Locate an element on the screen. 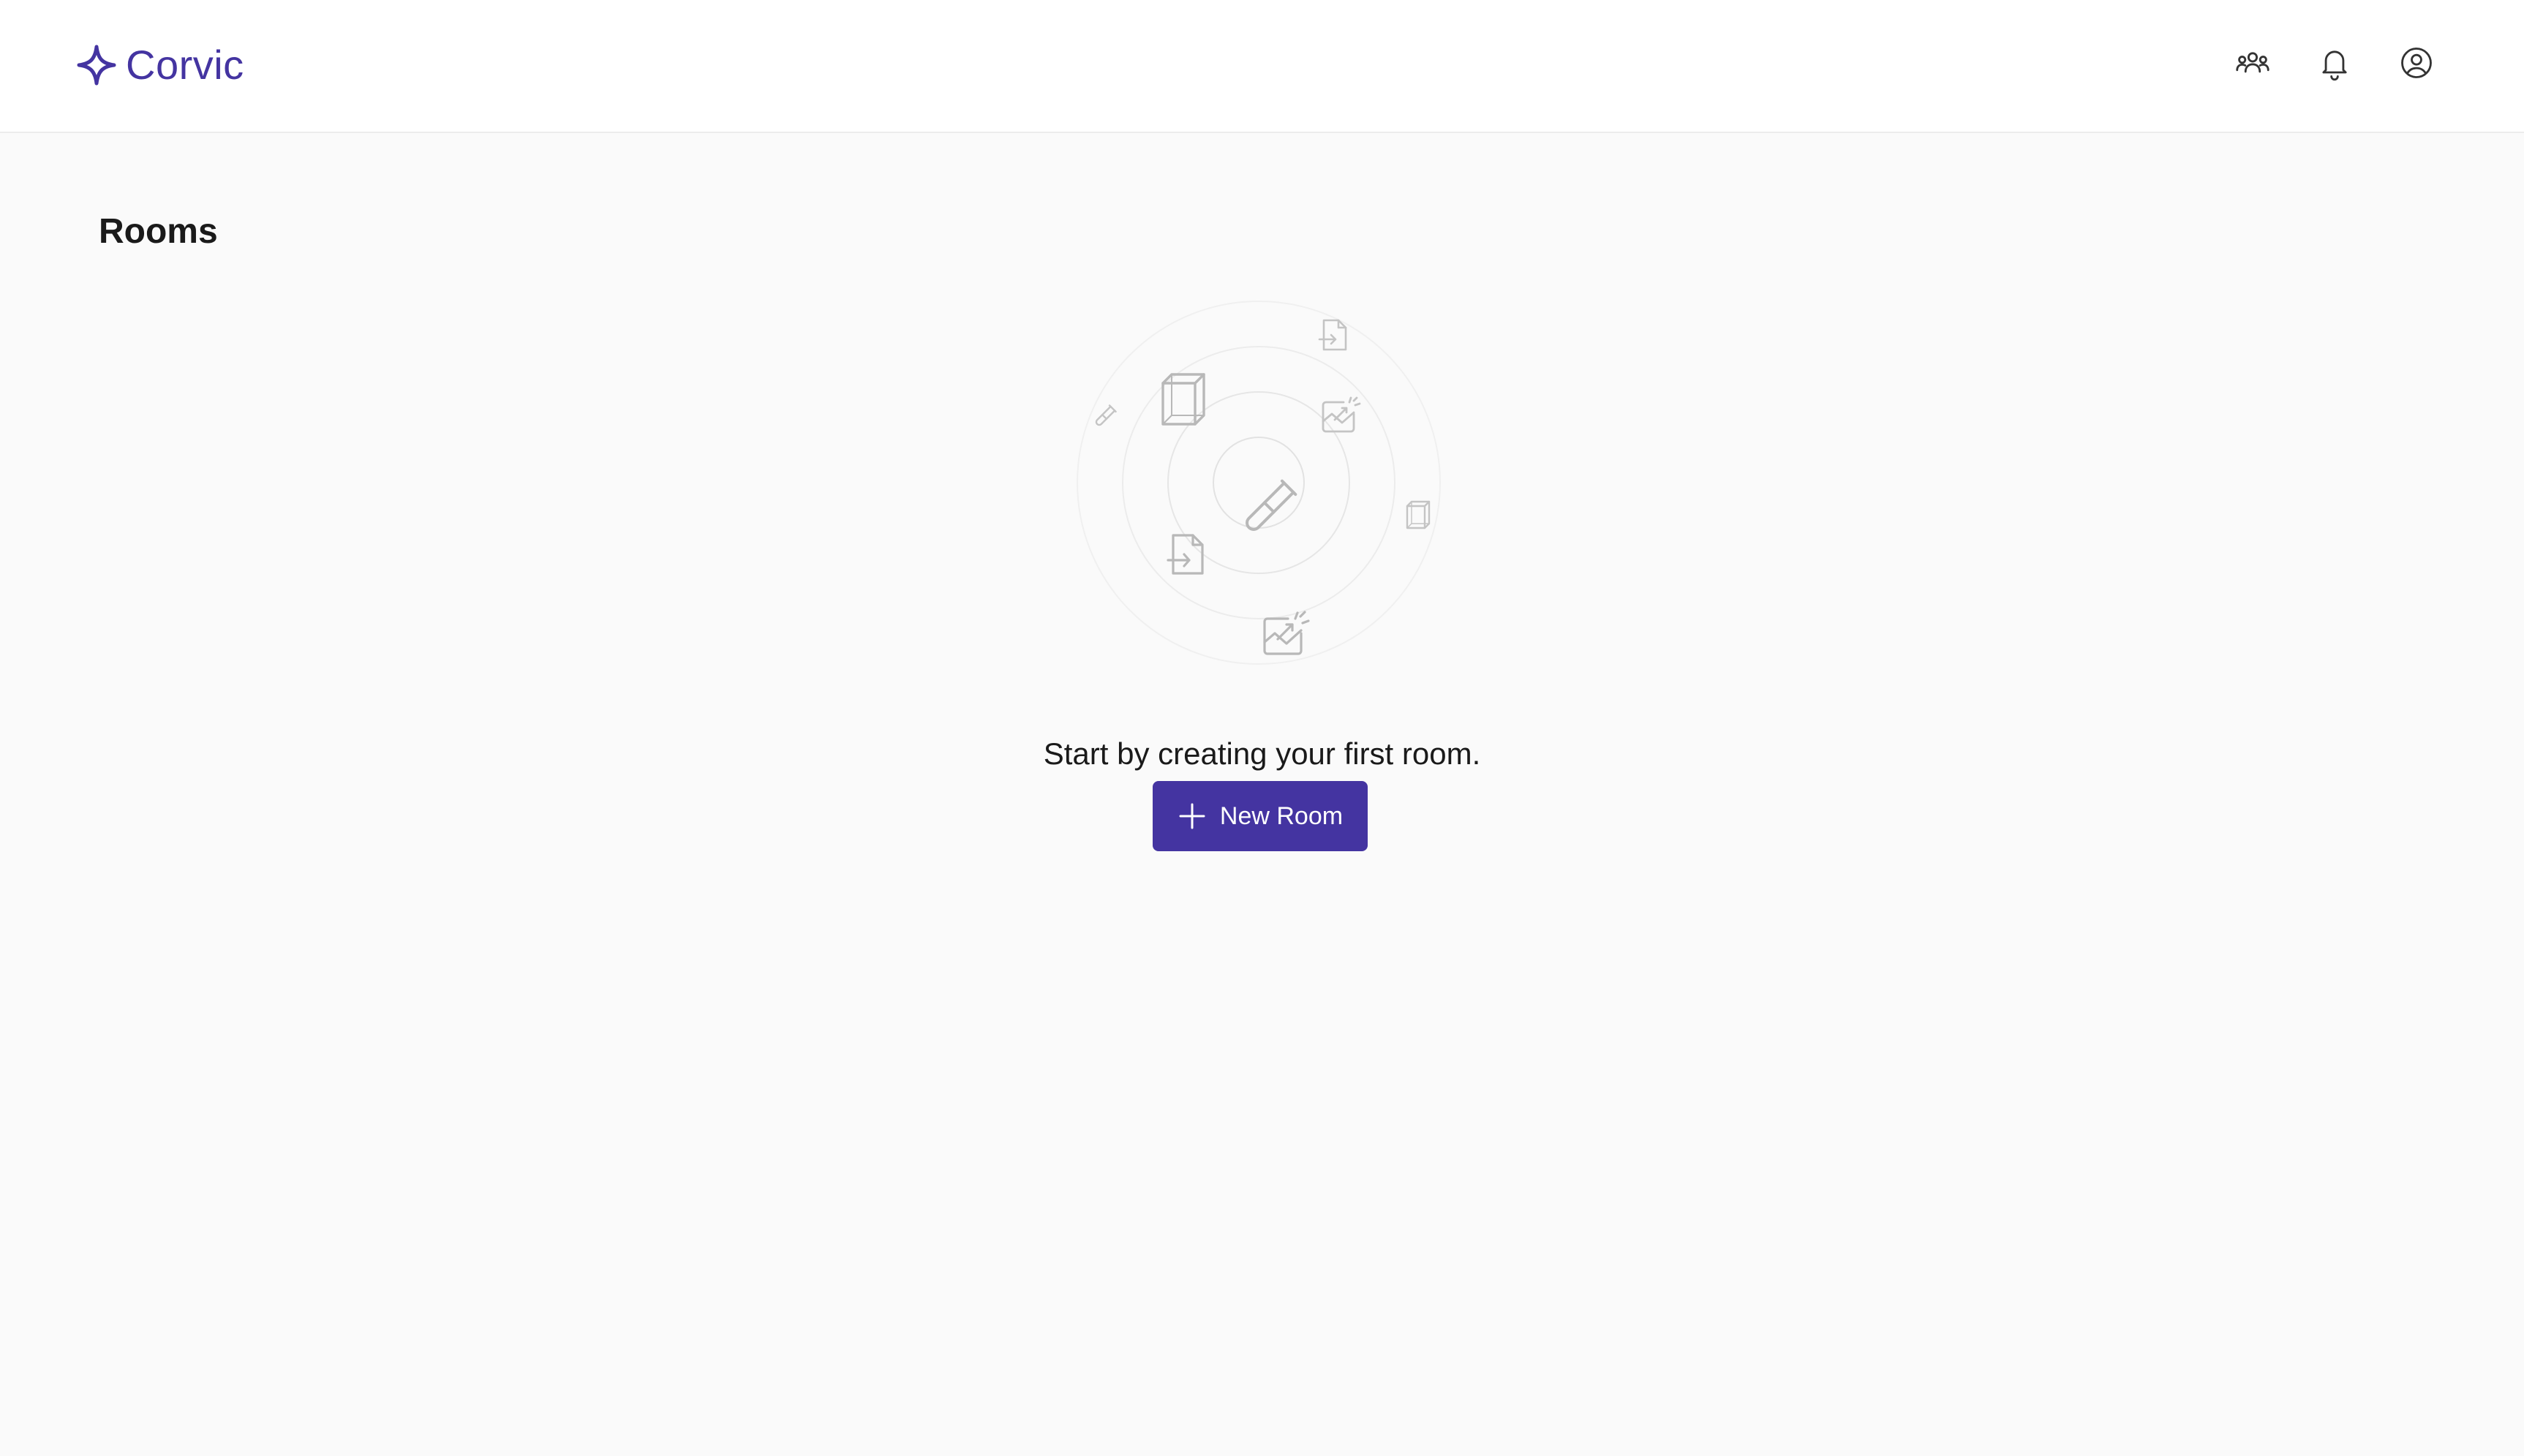 Image resolution: width=2524 pixels, height=1456 pixels. empty-state-illustration is located at coordinates (1258, 485).